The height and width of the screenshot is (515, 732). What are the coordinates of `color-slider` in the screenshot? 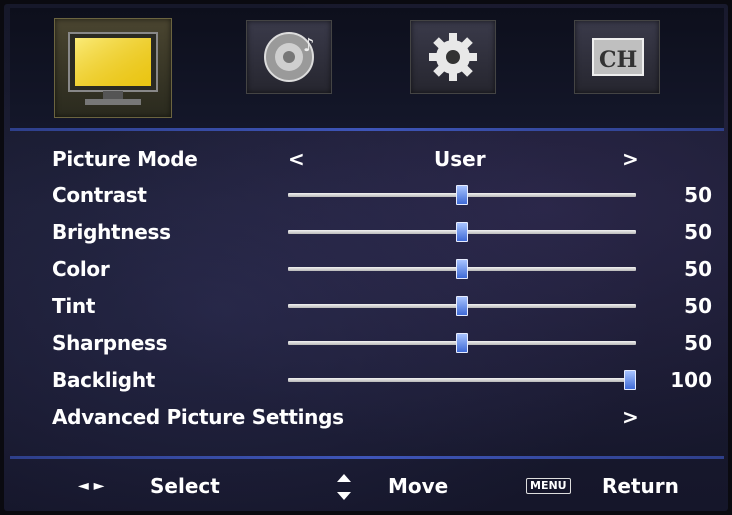 It's located at (462, 269).